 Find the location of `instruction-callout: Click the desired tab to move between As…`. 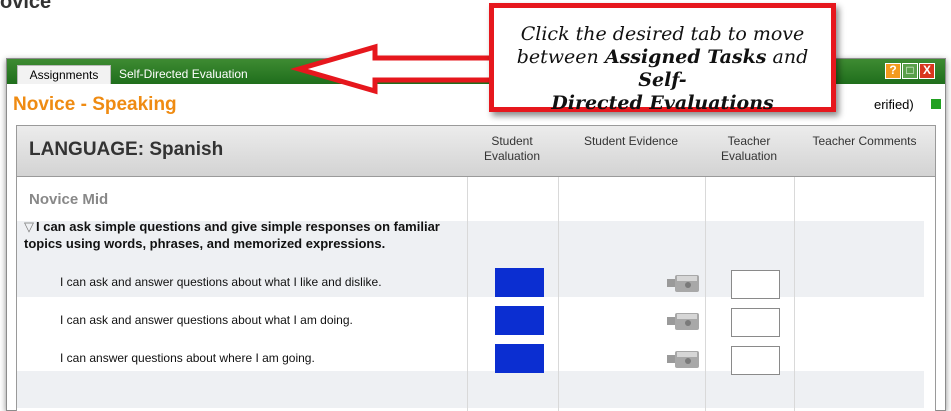

instruction-callout: Click the desired tab to move between As… is located at coordinates (662, 59).